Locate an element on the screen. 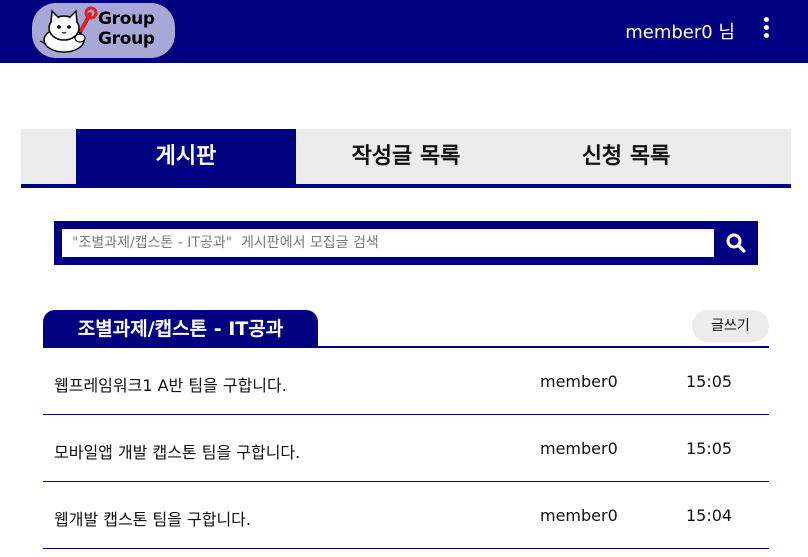 The height and width of the screenshot is (557, 808). post-row: 웹개발 캡스톤 팀을 구합니다. member0 15:04 is located at coordinates (406, 515).